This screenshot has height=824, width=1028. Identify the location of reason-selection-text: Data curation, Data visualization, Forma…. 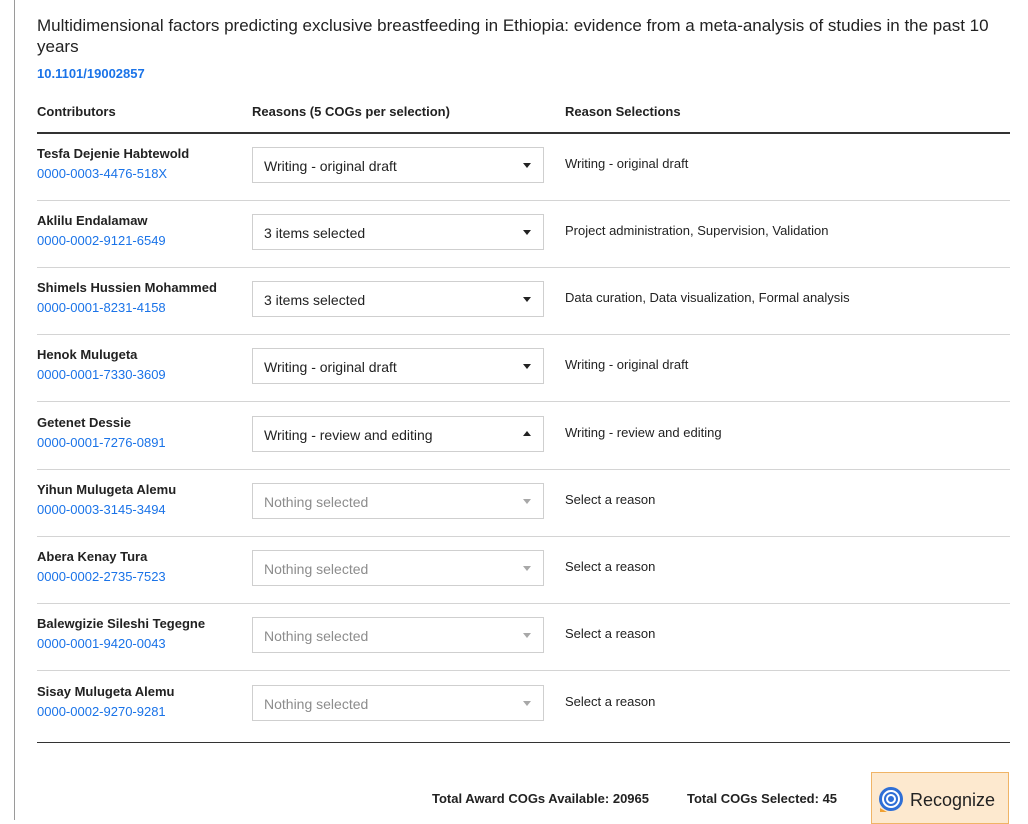
(707, 297).